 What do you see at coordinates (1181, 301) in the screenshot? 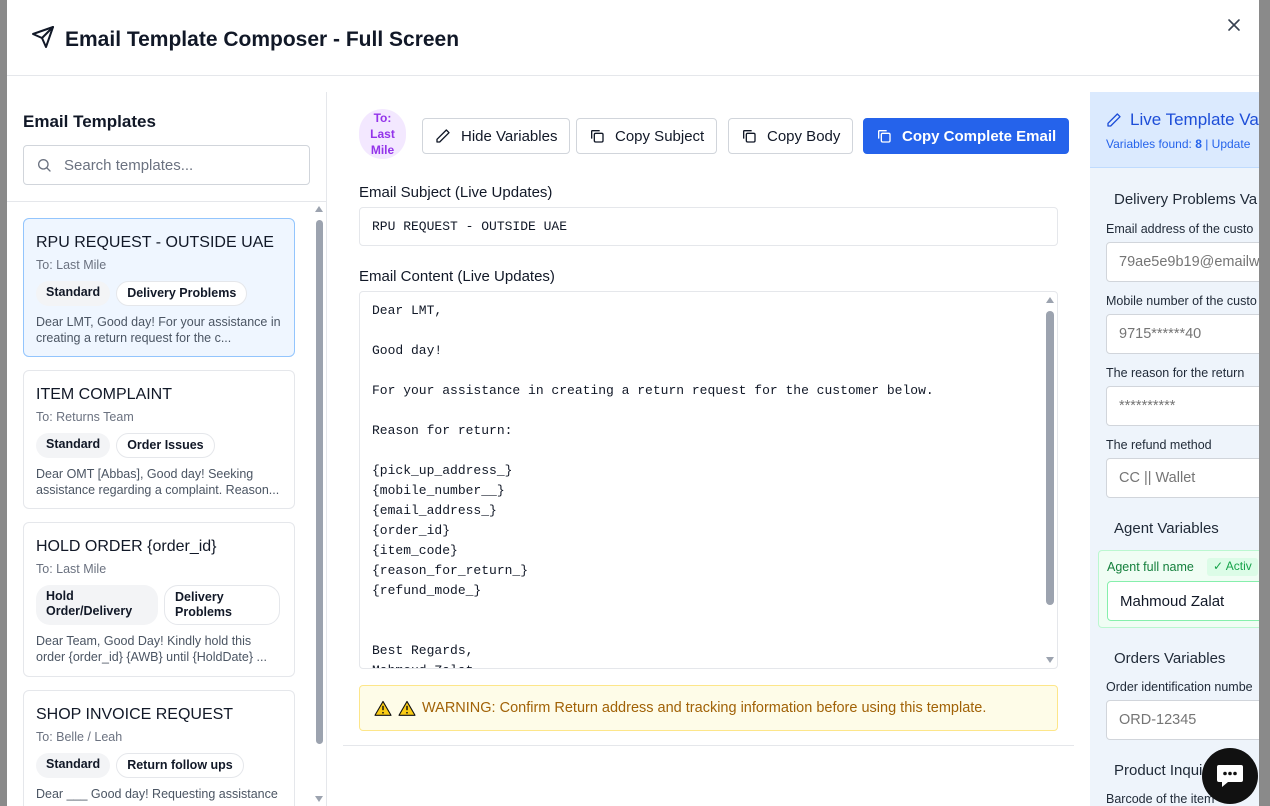
I see `mobile-variable-label: Mobile number of the custo` at bounding box center [1181, 301].